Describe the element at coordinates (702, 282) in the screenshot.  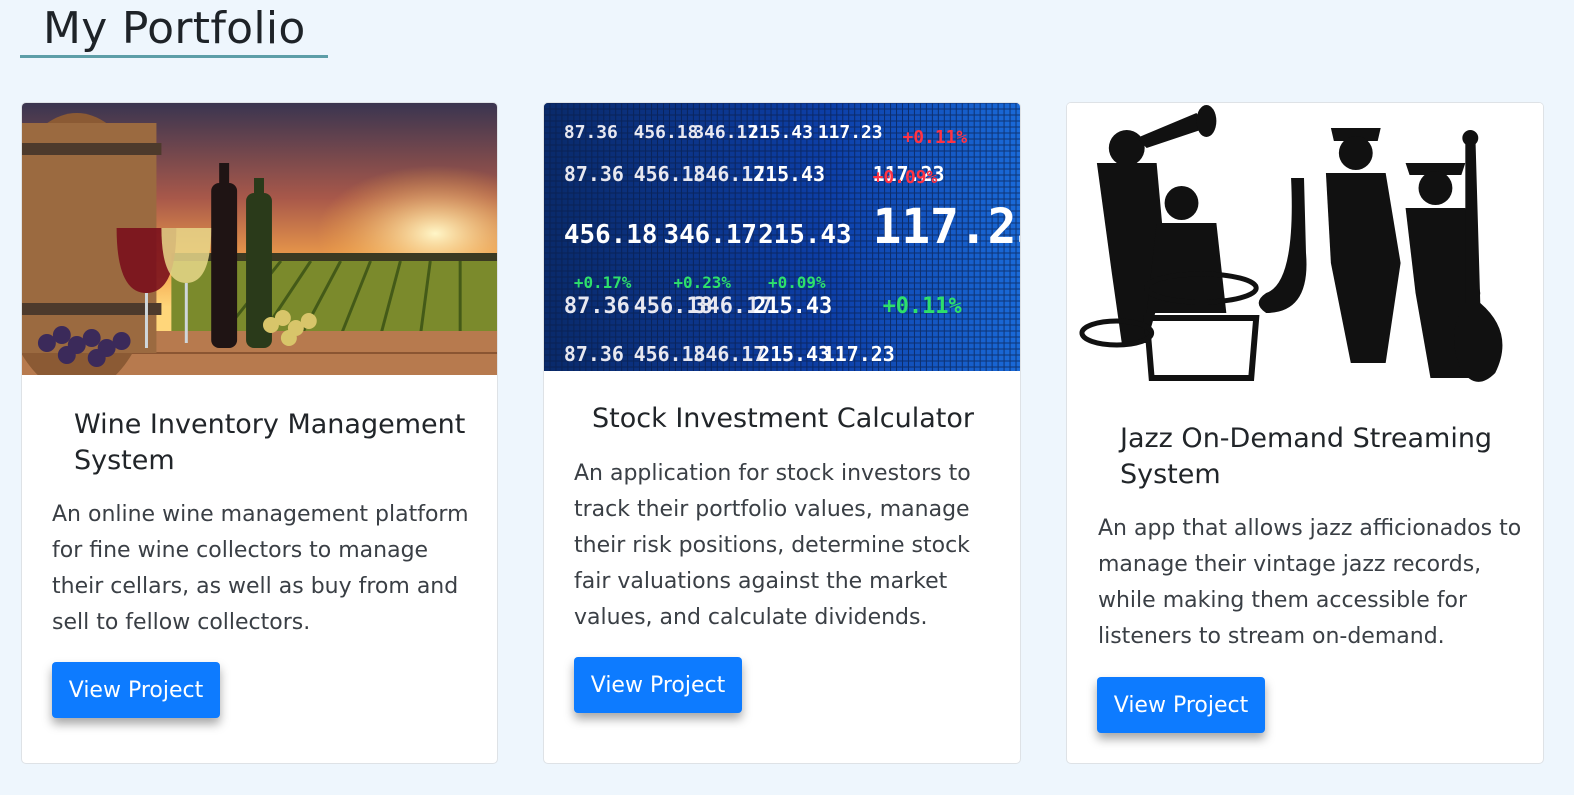
I see `ticker-value: +0.23%` at that location.